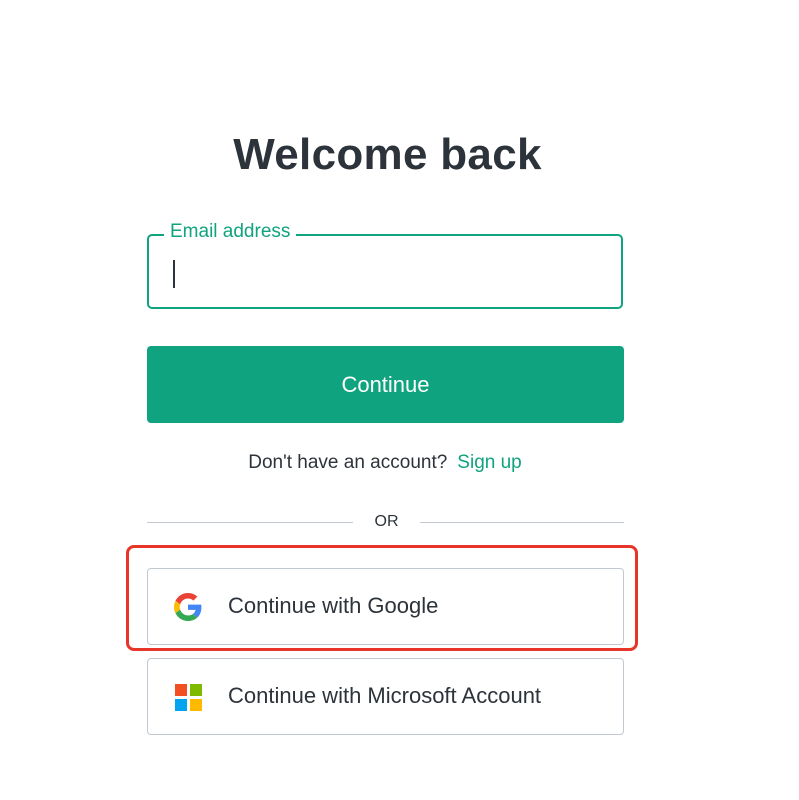  I want to click on signup-link: Sign up, so click(489, 462).